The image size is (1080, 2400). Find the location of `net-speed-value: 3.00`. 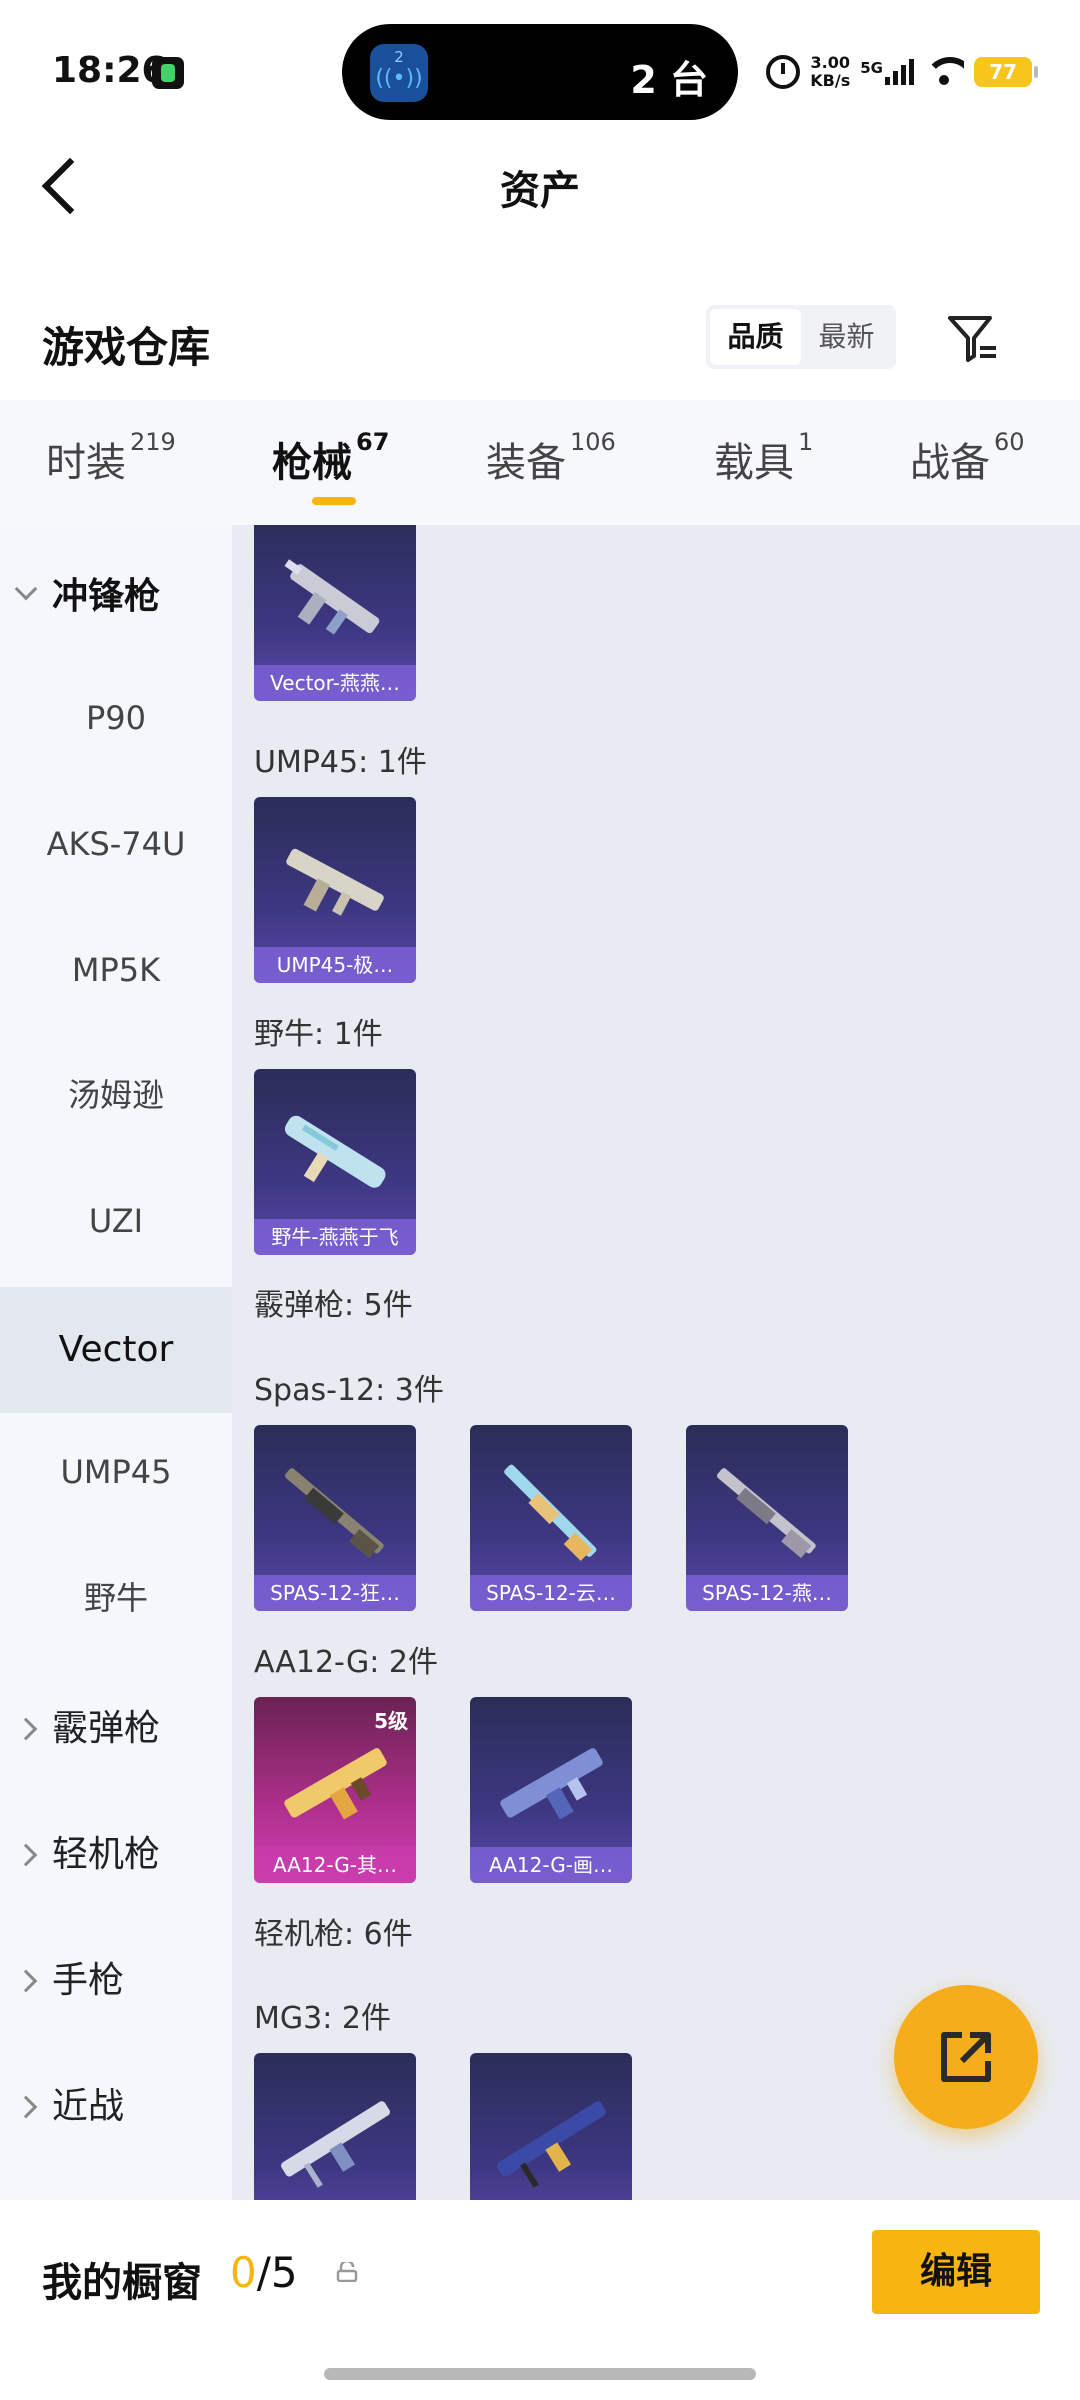

net-speed-value: 3.00 is located at coordinates (830, 62).